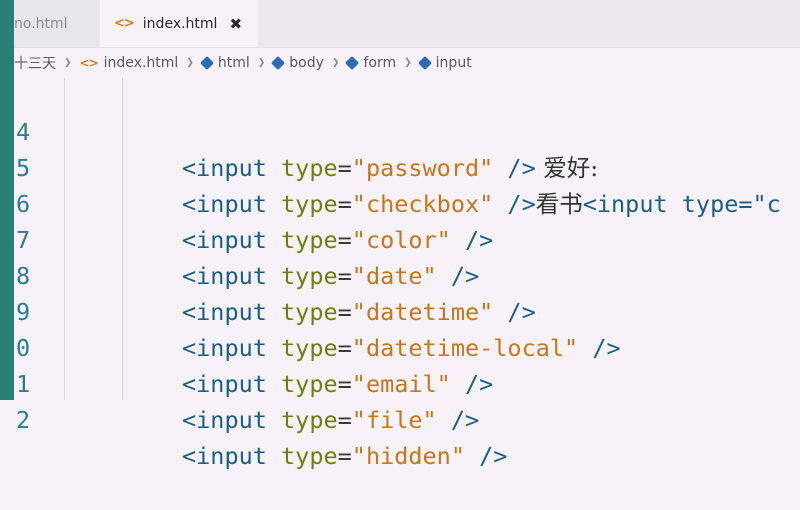  What do you see at coordinates (23, 420) in the screenshot?
I see `line-number: 2` at bounding box center [23, 420].